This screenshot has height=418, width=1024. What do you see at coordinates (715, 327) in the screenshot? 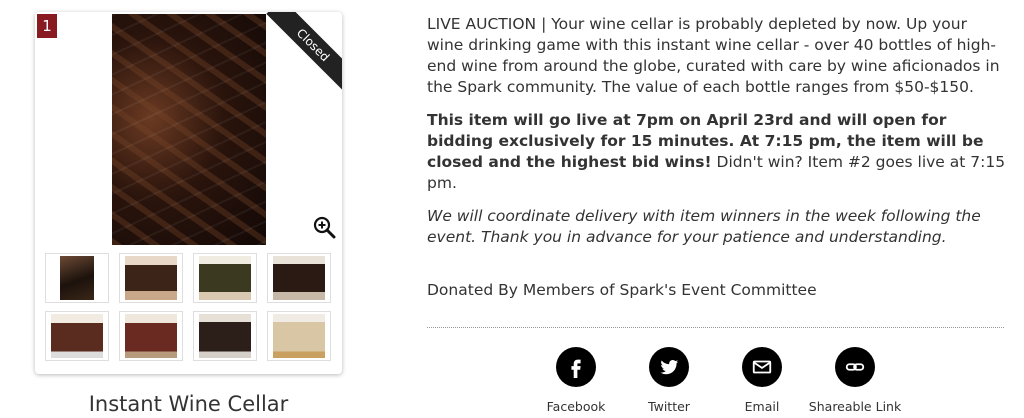
I see `divider` at bounding box center [715, 327].